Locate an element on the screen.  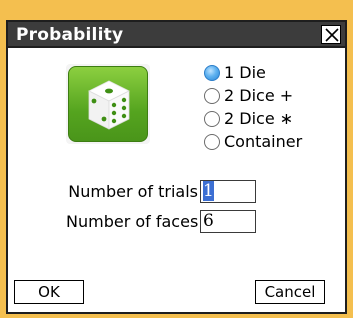
dice-icon is located at coordinates (109, 105).